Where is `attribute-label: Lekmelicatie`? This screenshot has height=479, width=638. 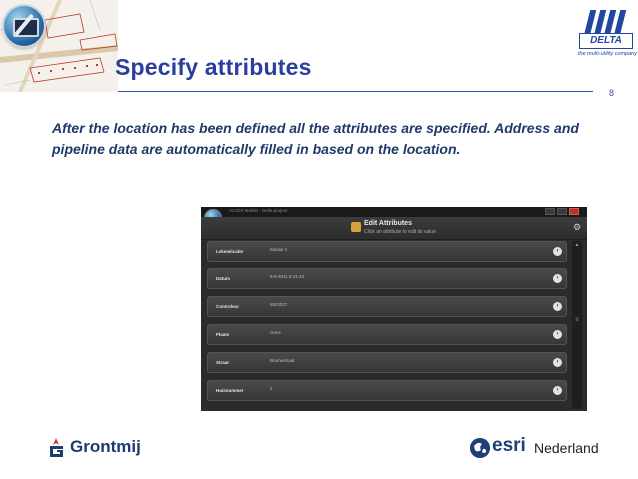 attribute-label: Lekmelicatie is located at coordinates (230, 251).